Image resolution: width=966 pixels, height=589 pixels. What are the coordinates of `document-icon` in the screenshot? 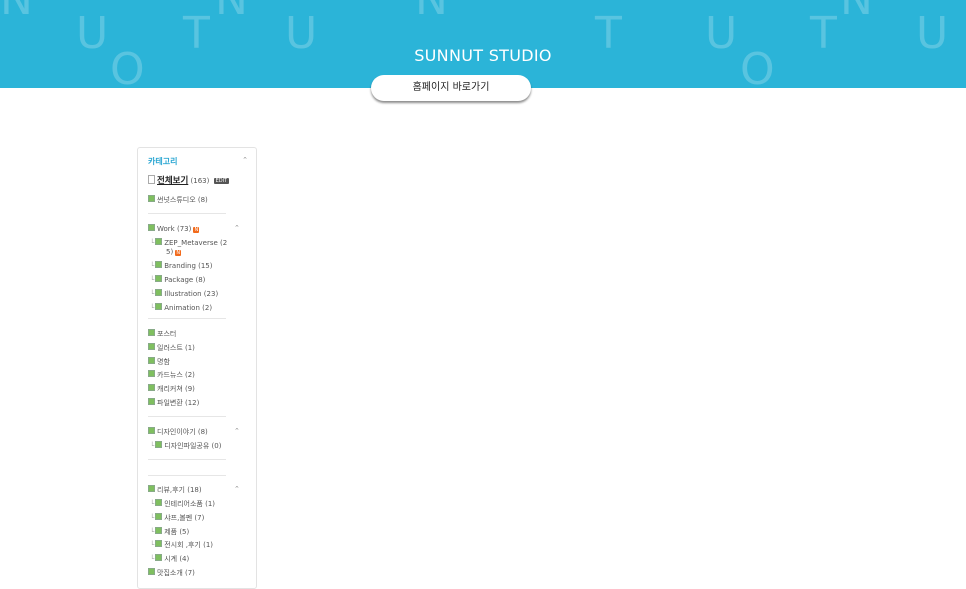 It's located at (151, 179).